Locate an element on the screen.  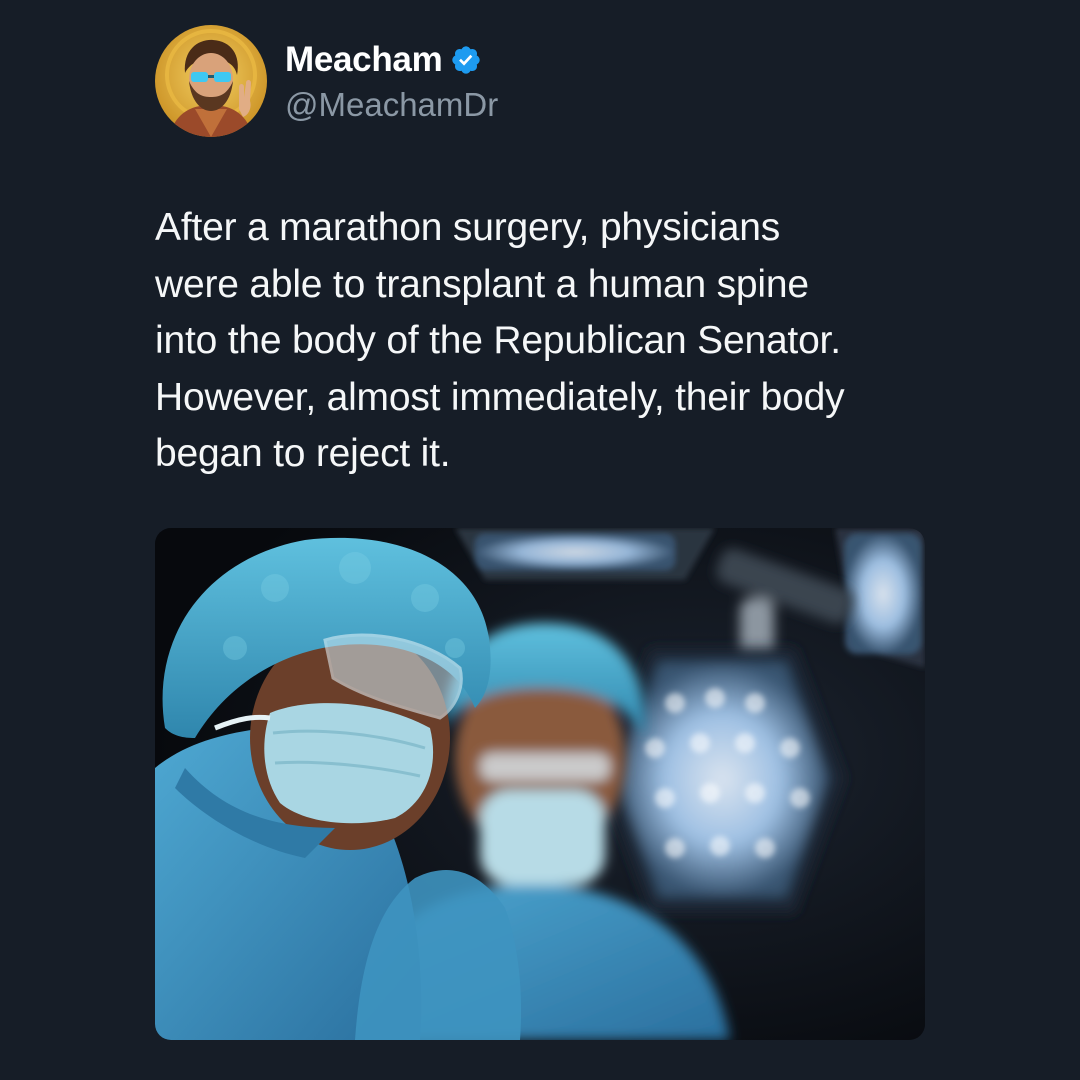
author-display-name: Meacham is located at coordinates (364, 60).